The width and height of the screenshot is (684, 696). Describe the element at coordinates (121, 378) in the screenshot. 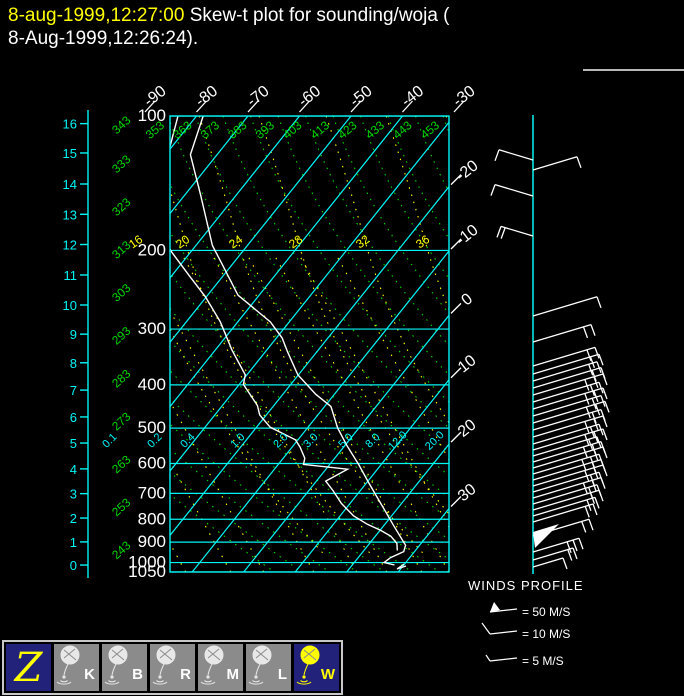

I see `theta-left-label: 283` at that location.